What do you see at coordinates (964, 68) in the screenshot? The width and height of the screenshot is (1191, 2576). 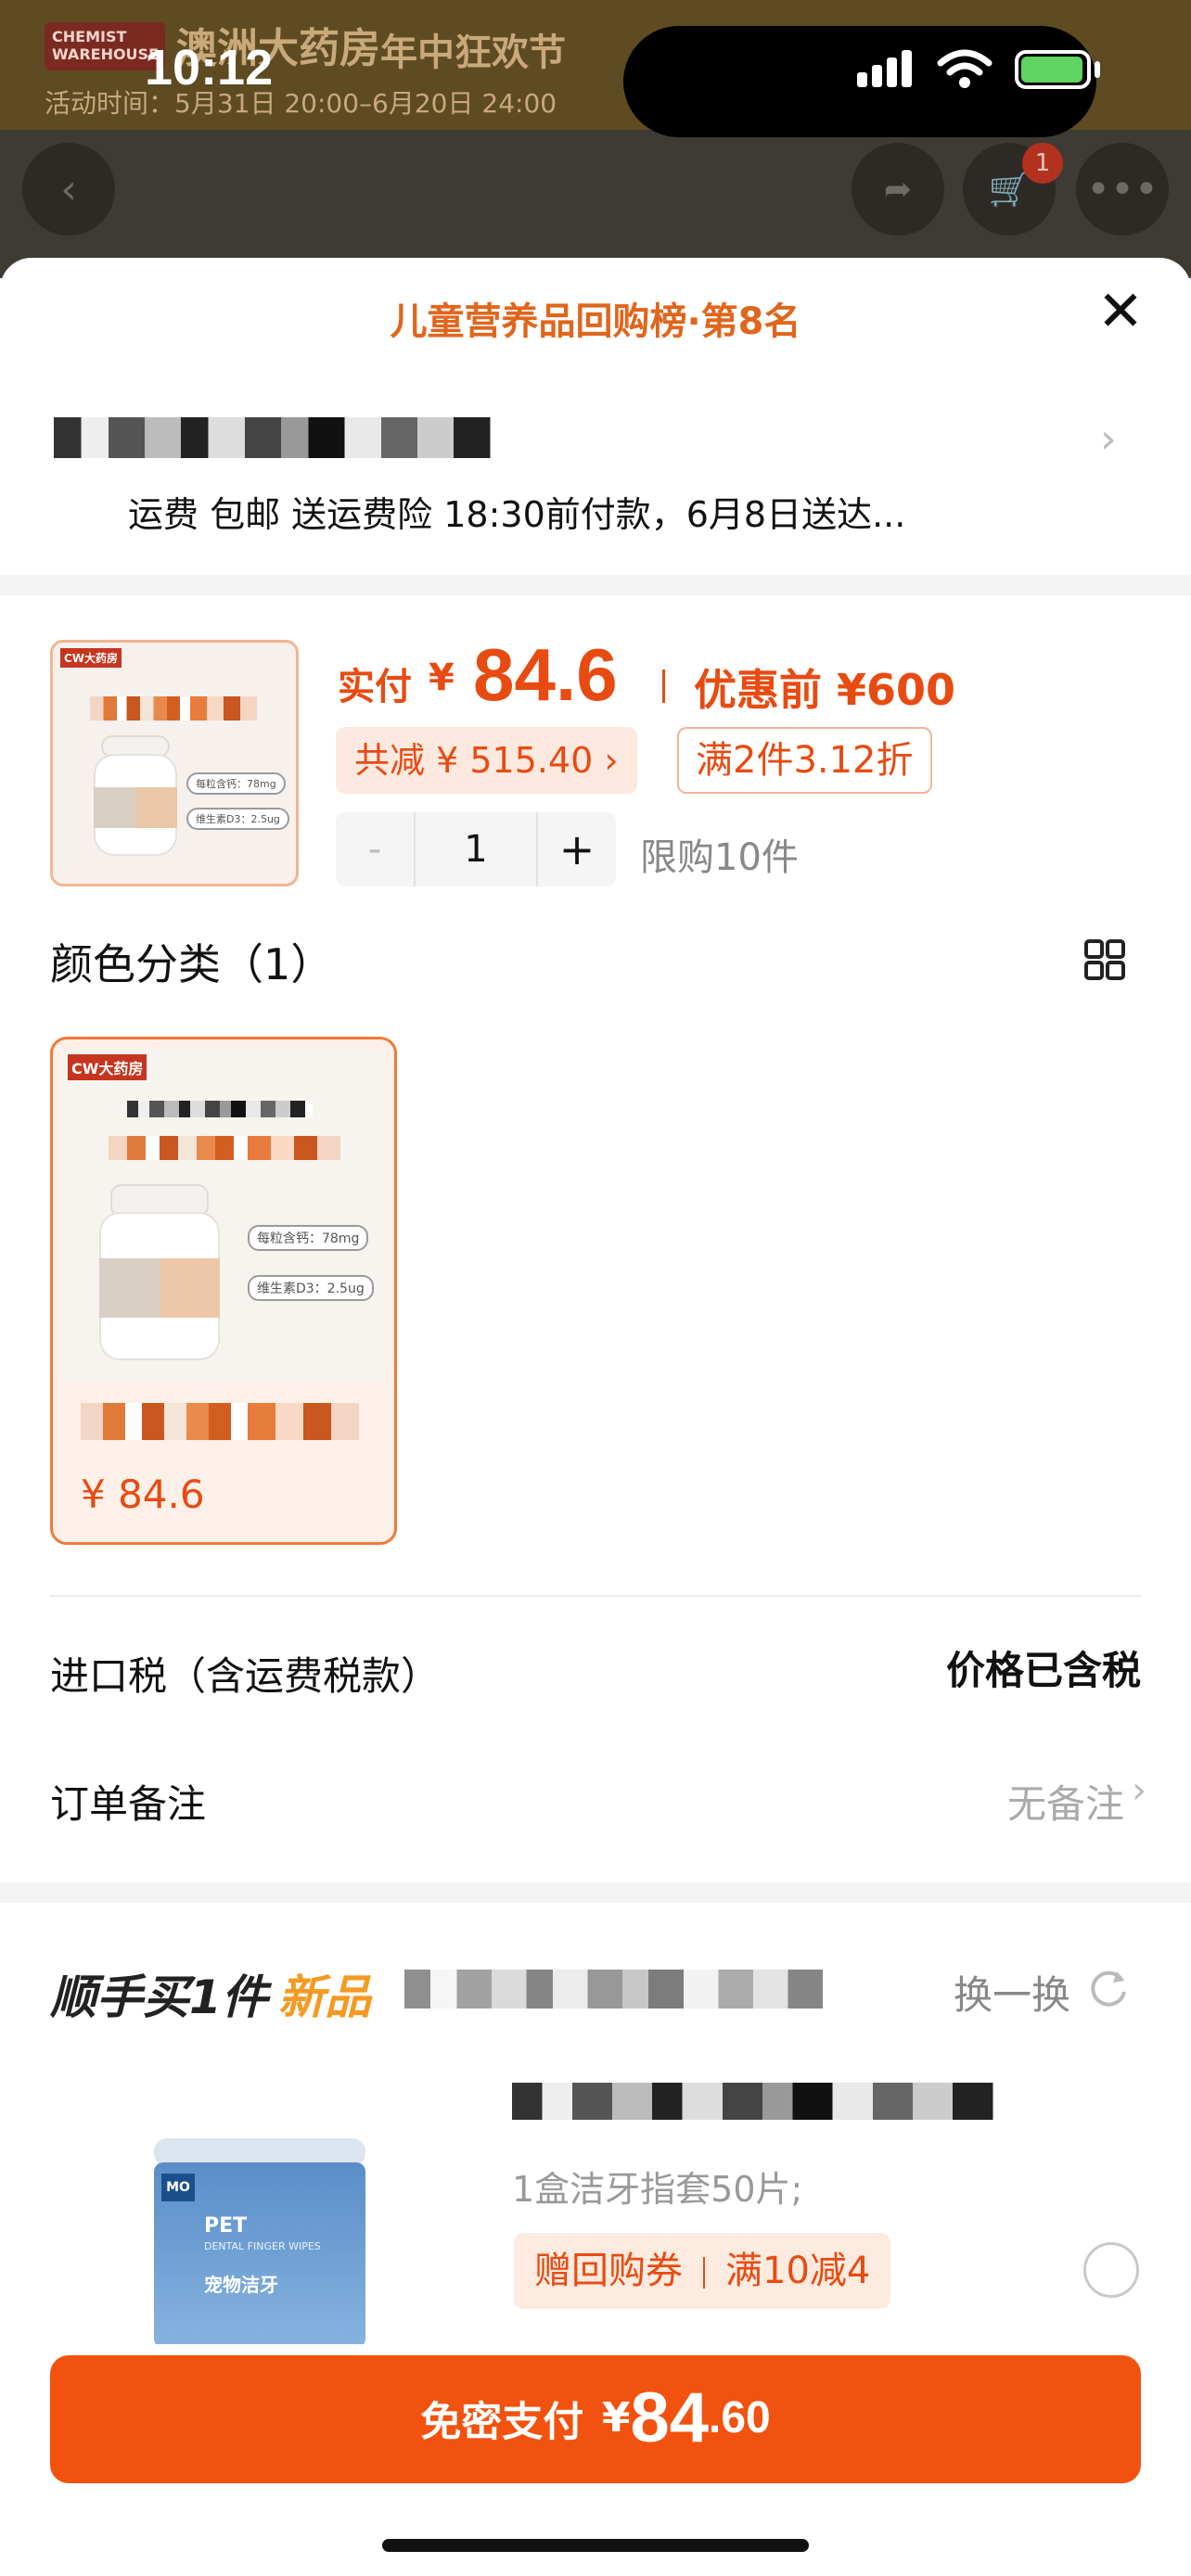 I see `wifi-icon` at bounding box center [964, 68].